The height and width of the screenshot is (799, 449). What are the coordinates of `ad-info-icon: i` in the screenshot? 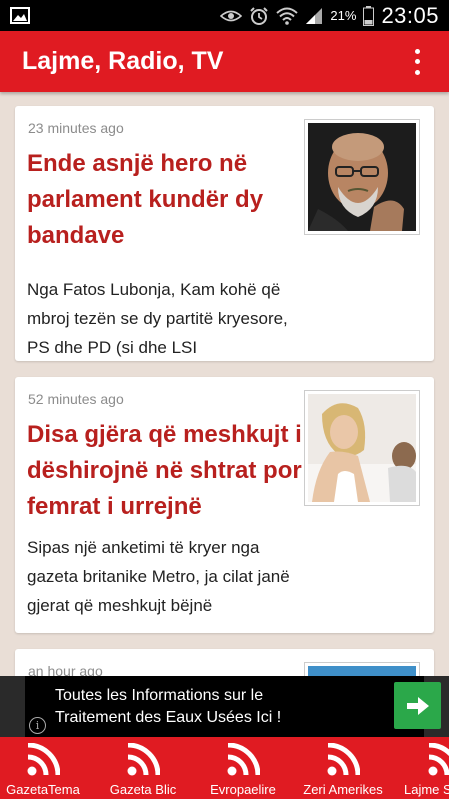 It's located at (37, 725).